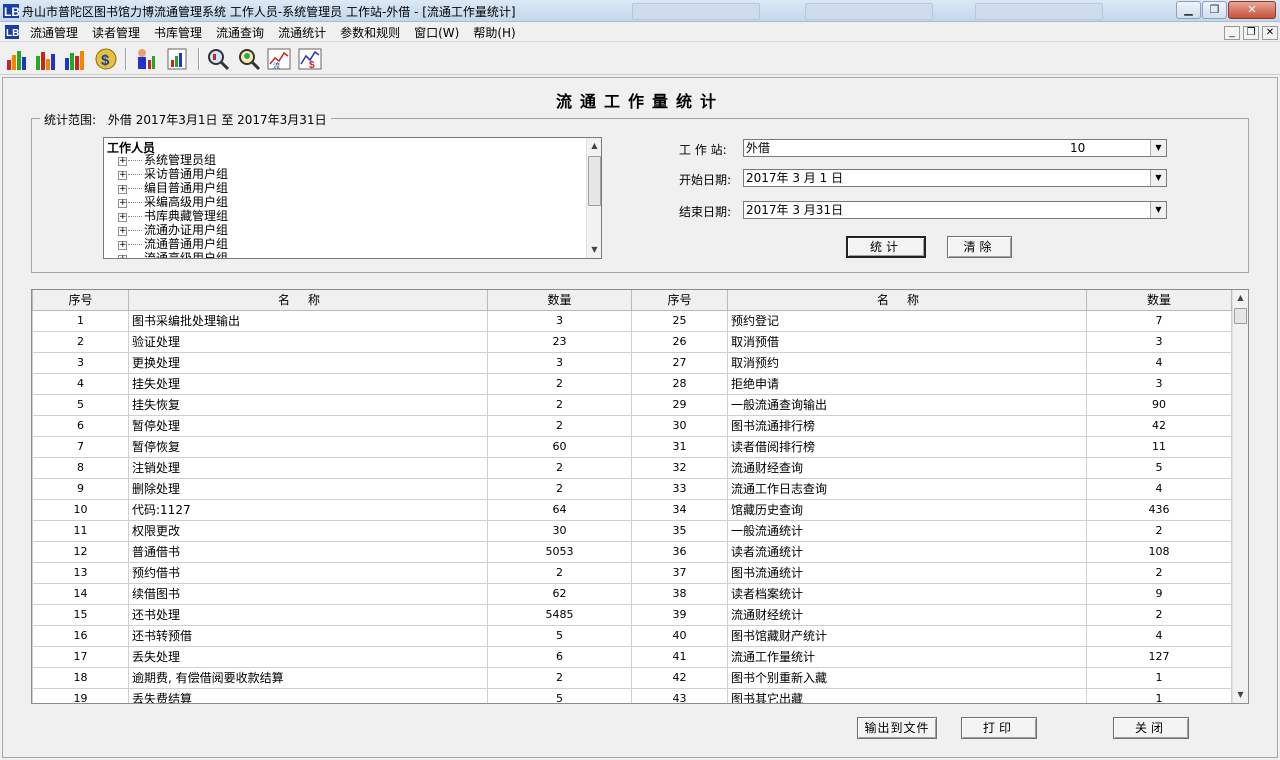  I want to click on row-name: 普通借书, so click(308, 551).